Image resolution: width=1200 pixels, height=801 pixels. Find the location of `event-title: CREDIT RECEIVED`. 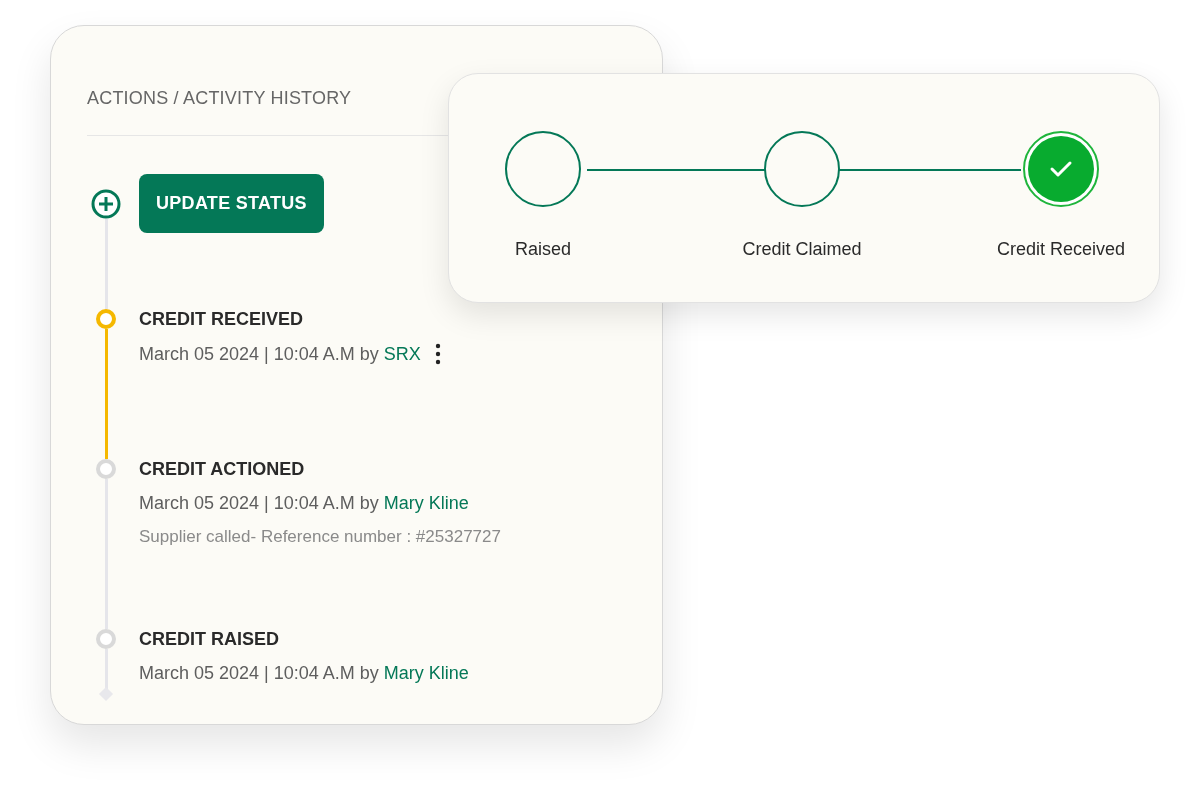

event-title: CREDIT RECEIVED is located at coordinates (222, 319).